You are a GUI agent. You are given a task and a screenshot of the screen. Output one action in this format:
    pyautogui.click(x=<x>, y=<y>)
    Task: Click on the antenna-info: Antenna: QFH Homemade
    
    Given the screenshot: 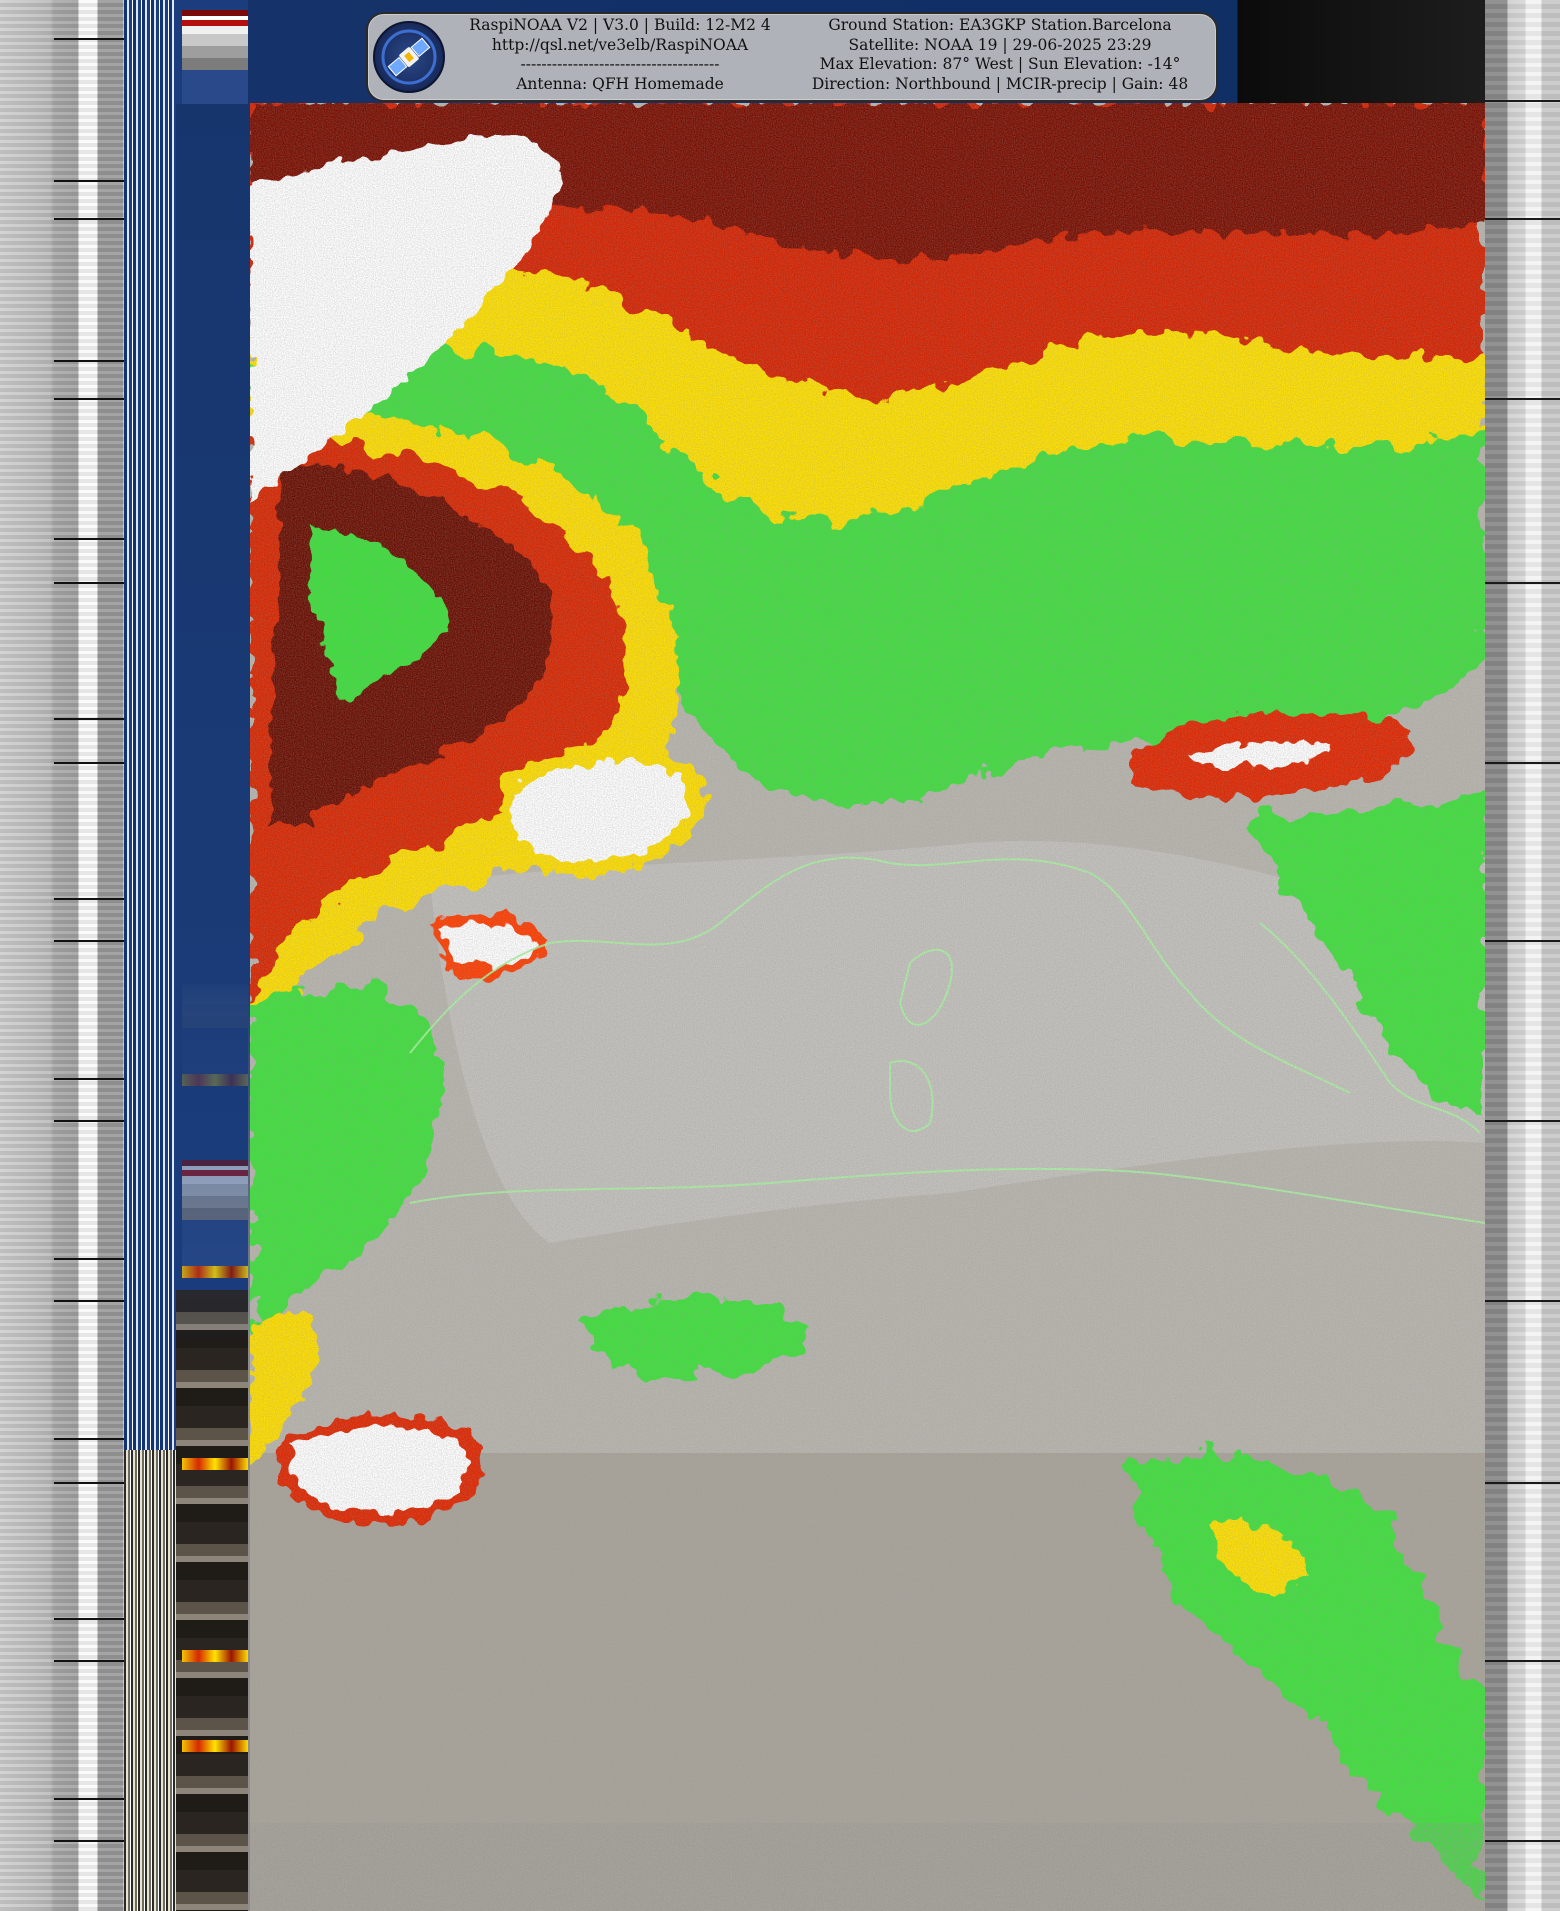 What is the action you would take?
    pyautogui.click(x=620, y=83)
    